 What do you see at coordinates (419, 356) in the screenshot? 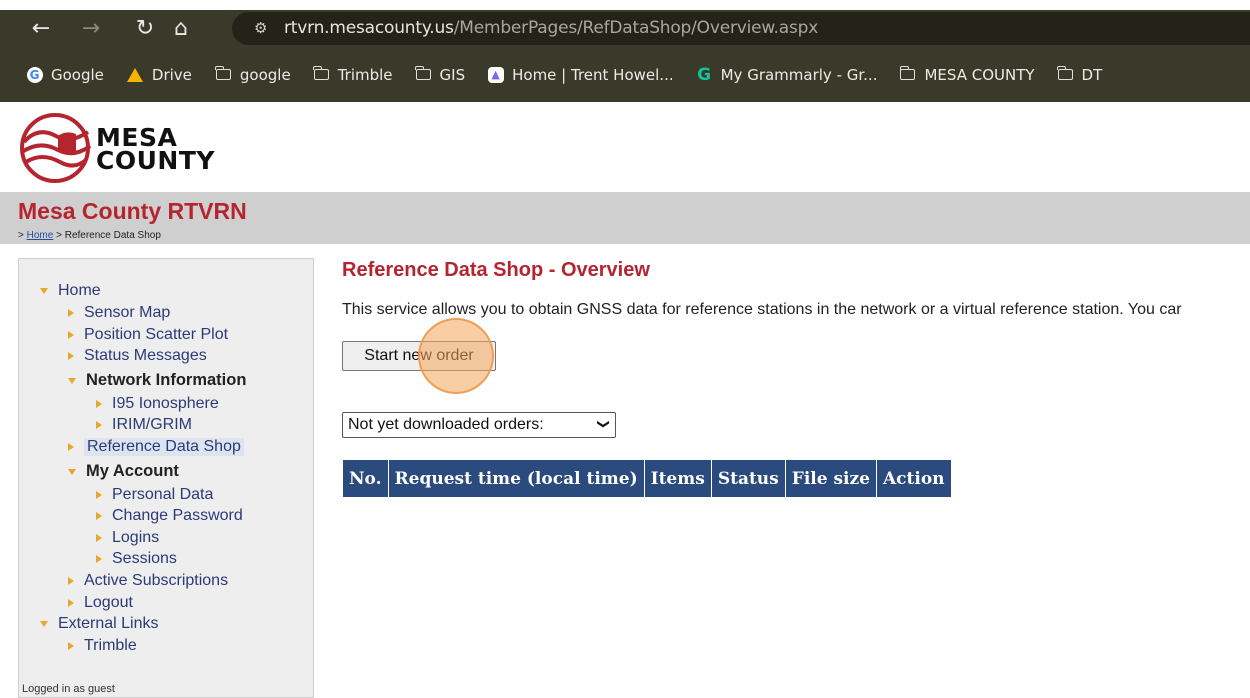
I see `start-new-order-button: Start new order` at bounding box center [419, 356].